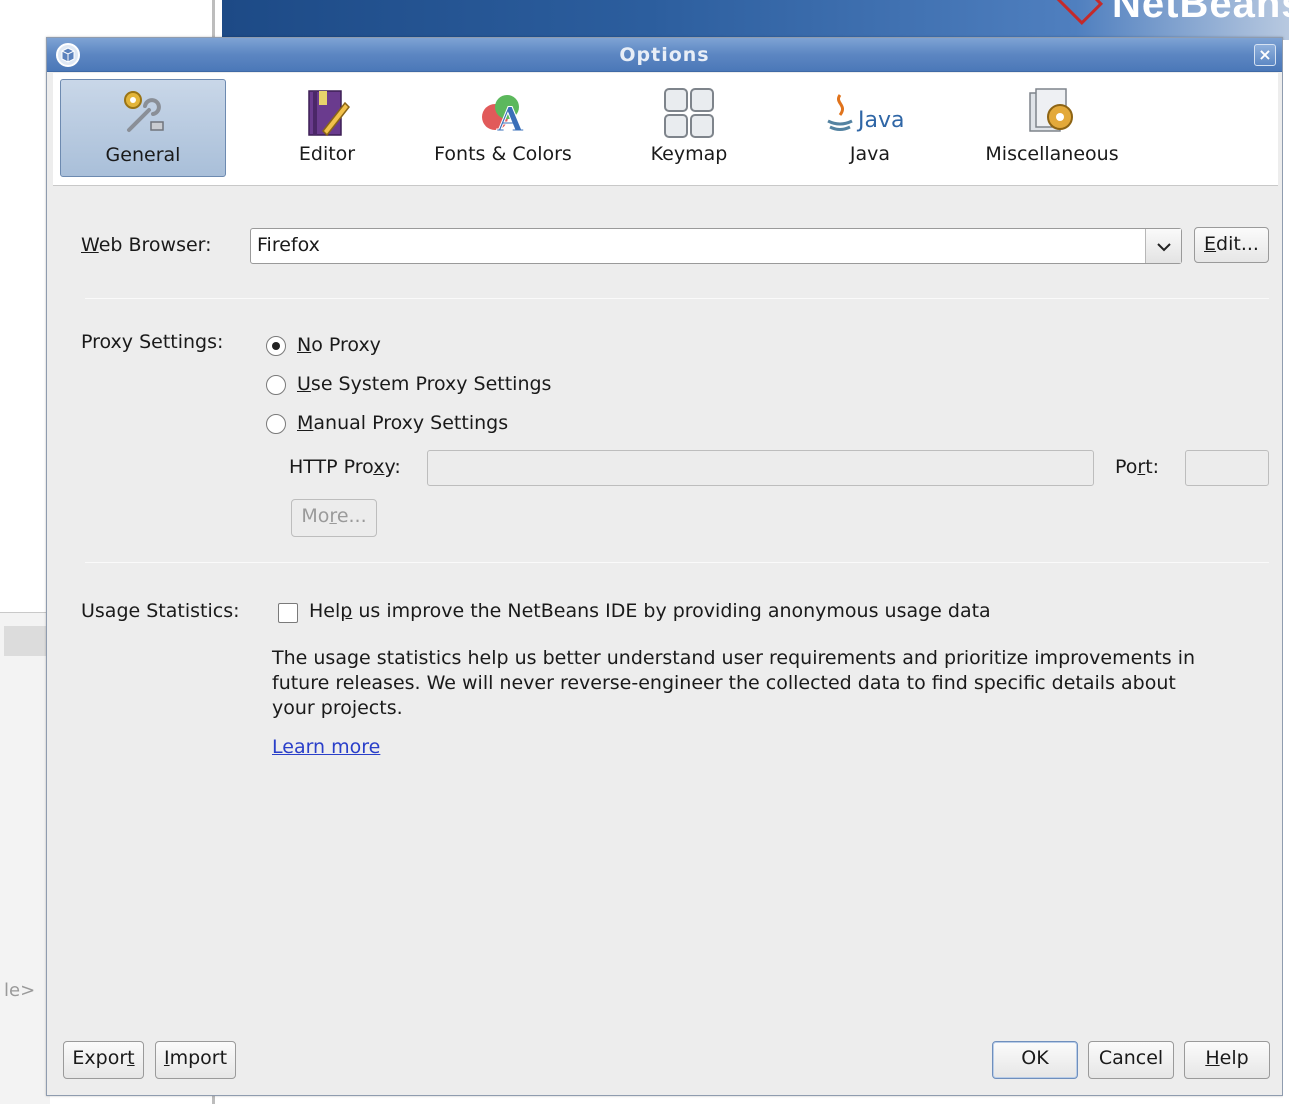  I want to click on editor-book-pen-icon, so click(329, 113).